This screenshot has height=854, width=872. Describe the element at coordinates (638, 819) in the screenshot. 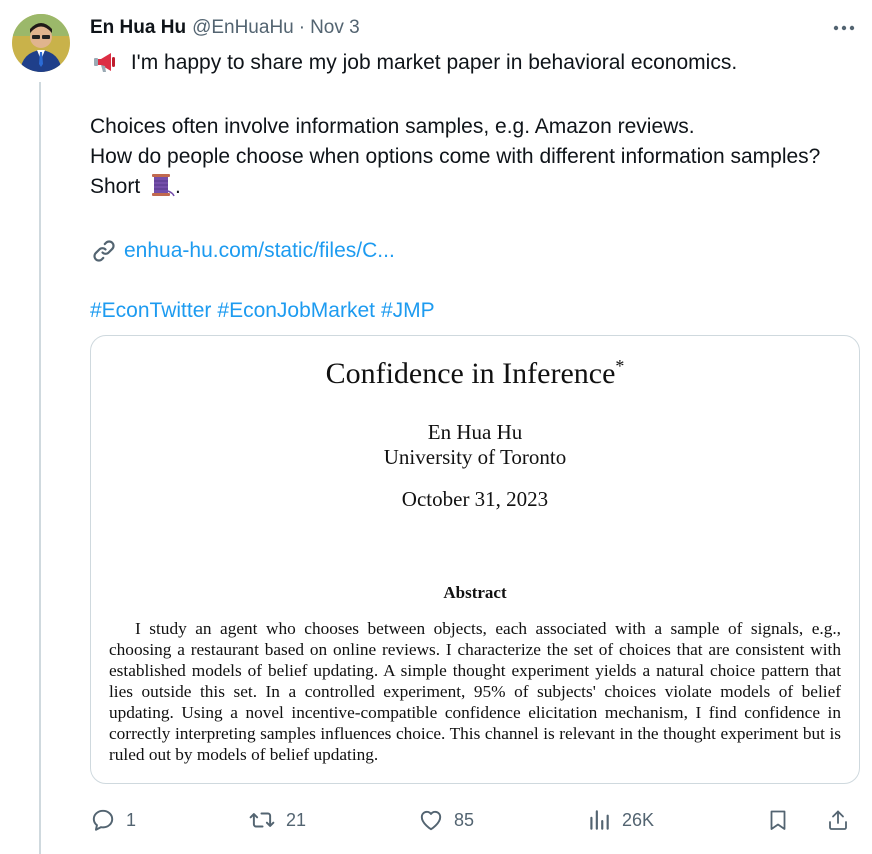

I see `views-count: 26K` at that location.